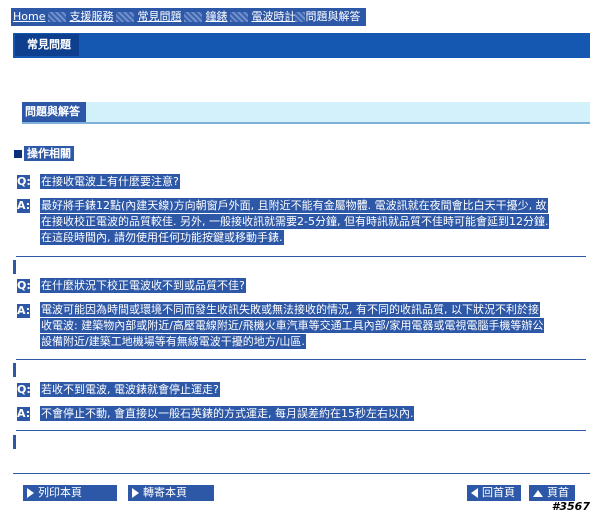 This screenshot has height=516, width=595. What do you see at coordinates (54, 112) in the screenshot?
I see `section-title: 問題與解答` at bounding box center [54, 112].